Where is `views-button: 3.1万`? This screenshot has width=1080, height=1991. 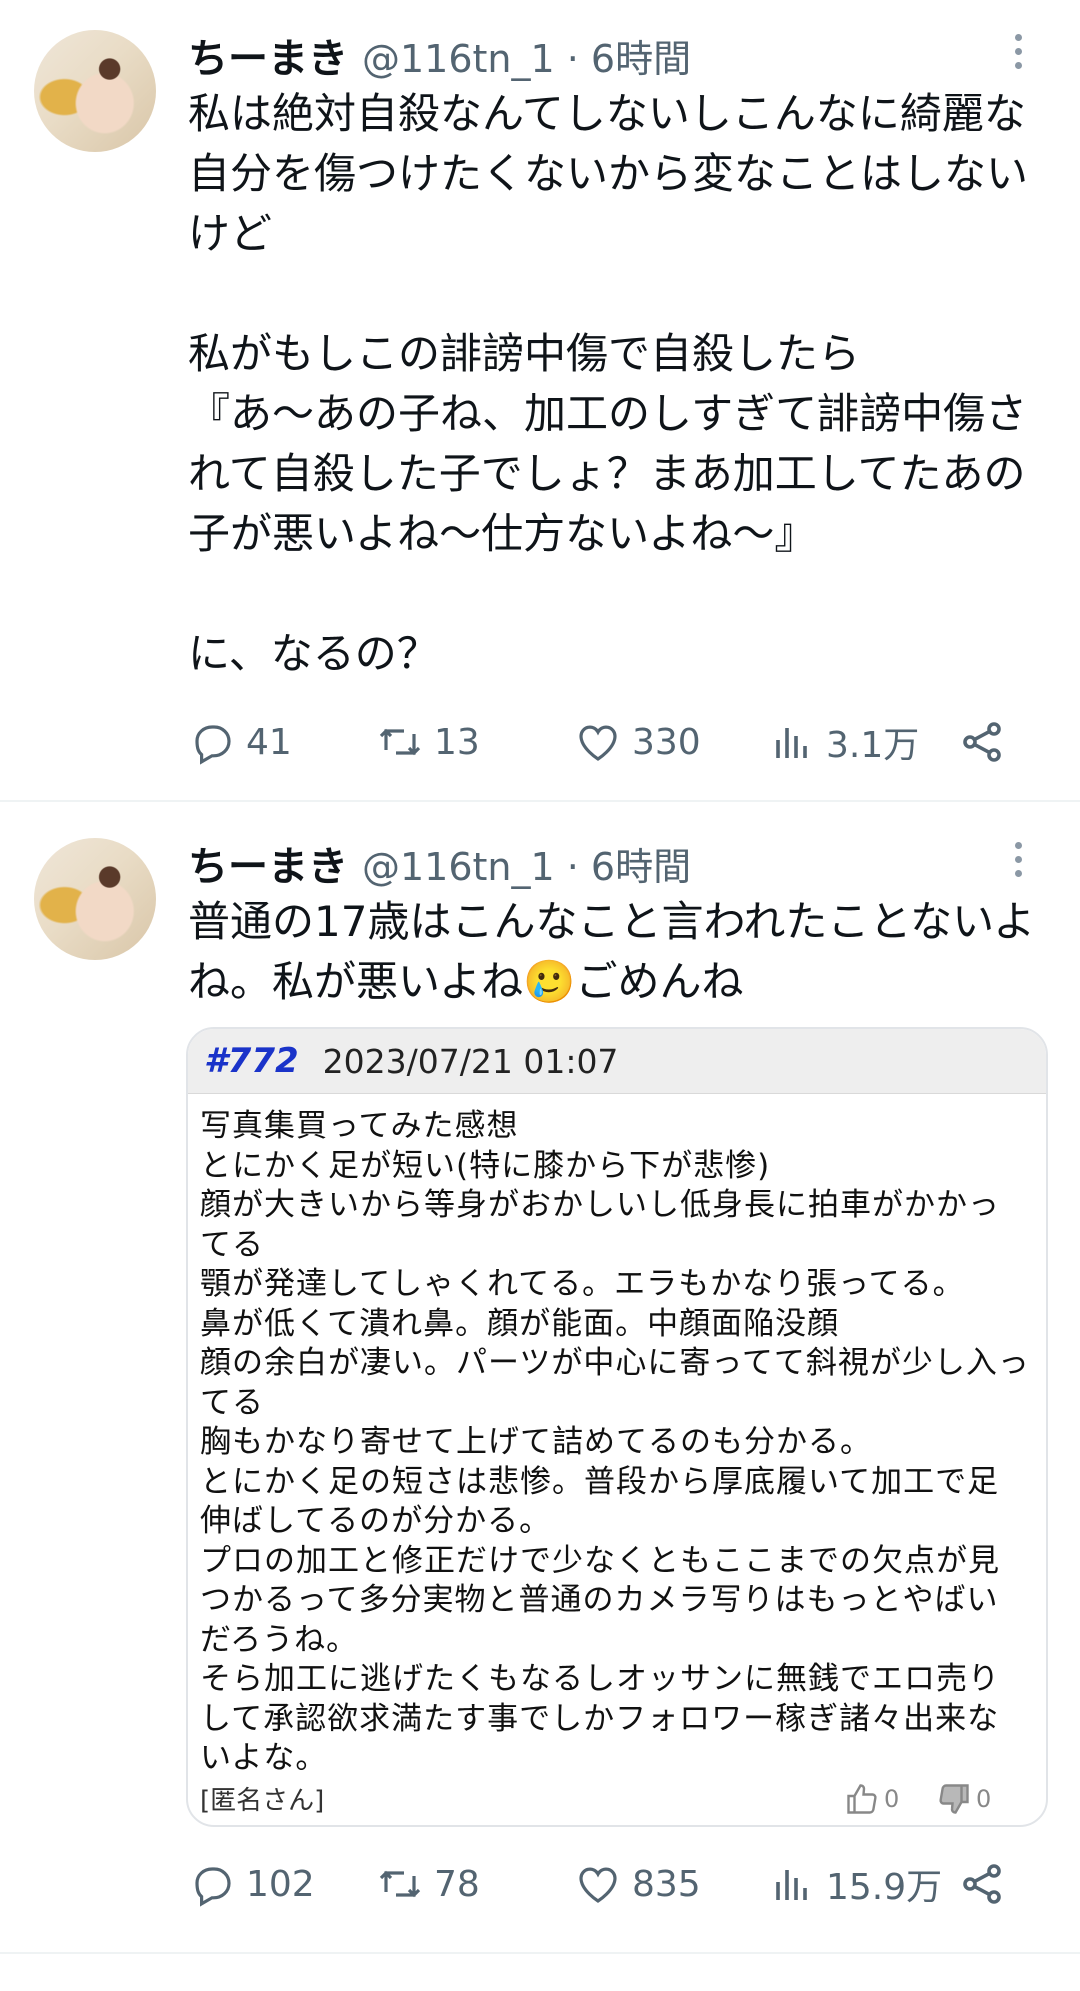 views-button: 3.1万 is located at coordinates (843, 742).